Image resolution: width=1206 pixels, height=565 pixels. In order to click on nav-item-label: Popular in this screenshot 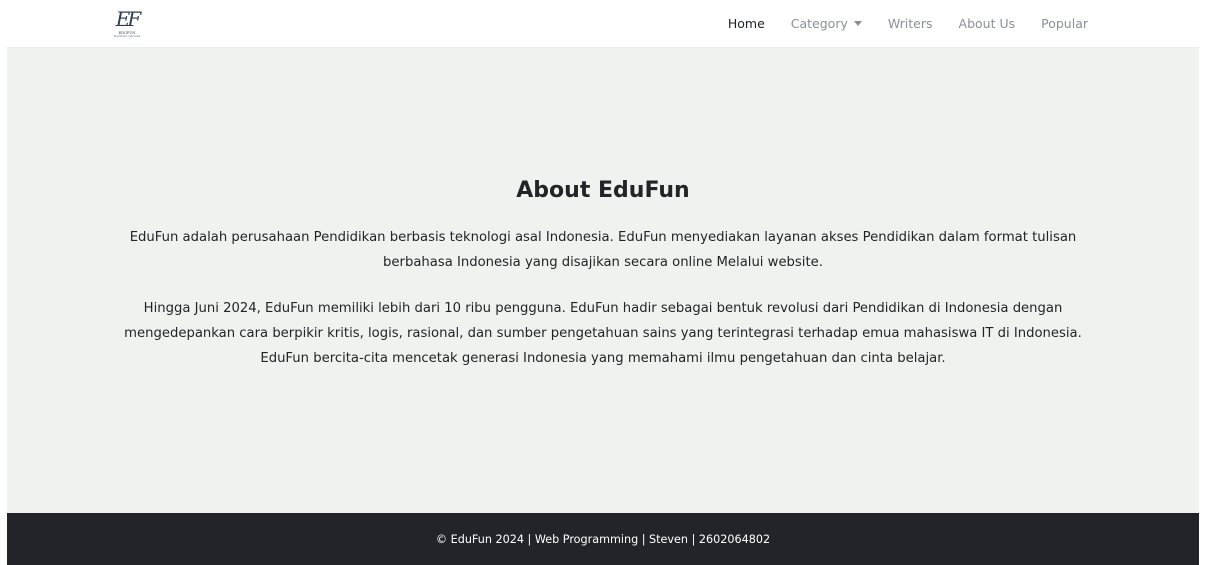, I will do `click(1064, 23)`.